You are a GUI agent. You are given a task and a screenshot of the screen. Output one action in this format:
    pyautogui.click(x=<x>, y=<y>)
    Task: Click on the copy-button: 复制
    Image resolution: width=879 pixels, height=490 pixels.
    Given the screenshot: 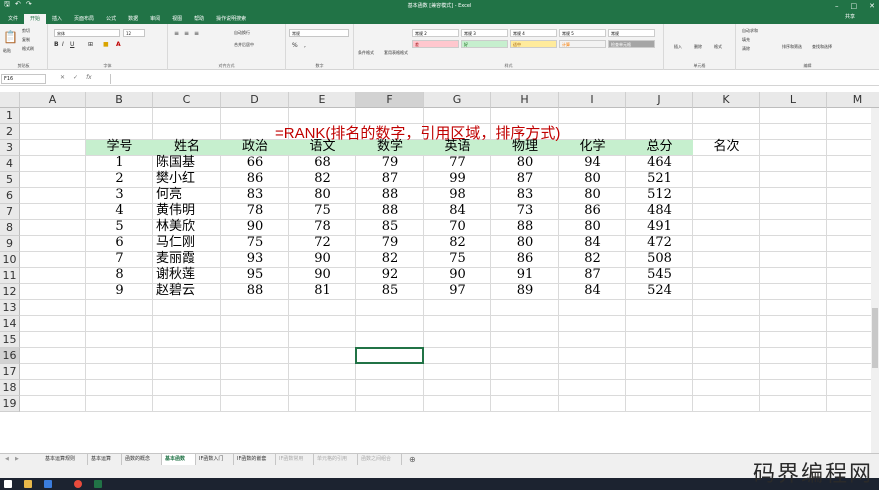 What is the action you would take?
    pyautogui.click(x=26, y=40)
    